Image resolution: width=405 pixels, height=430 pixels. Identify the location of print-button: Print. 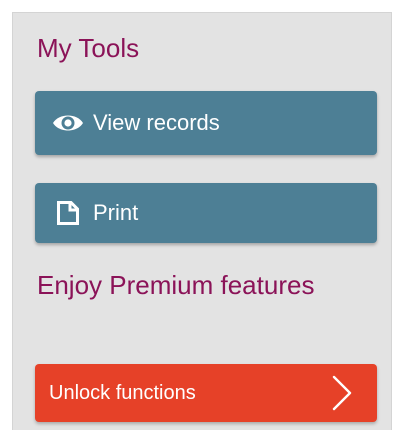
(206, 213).